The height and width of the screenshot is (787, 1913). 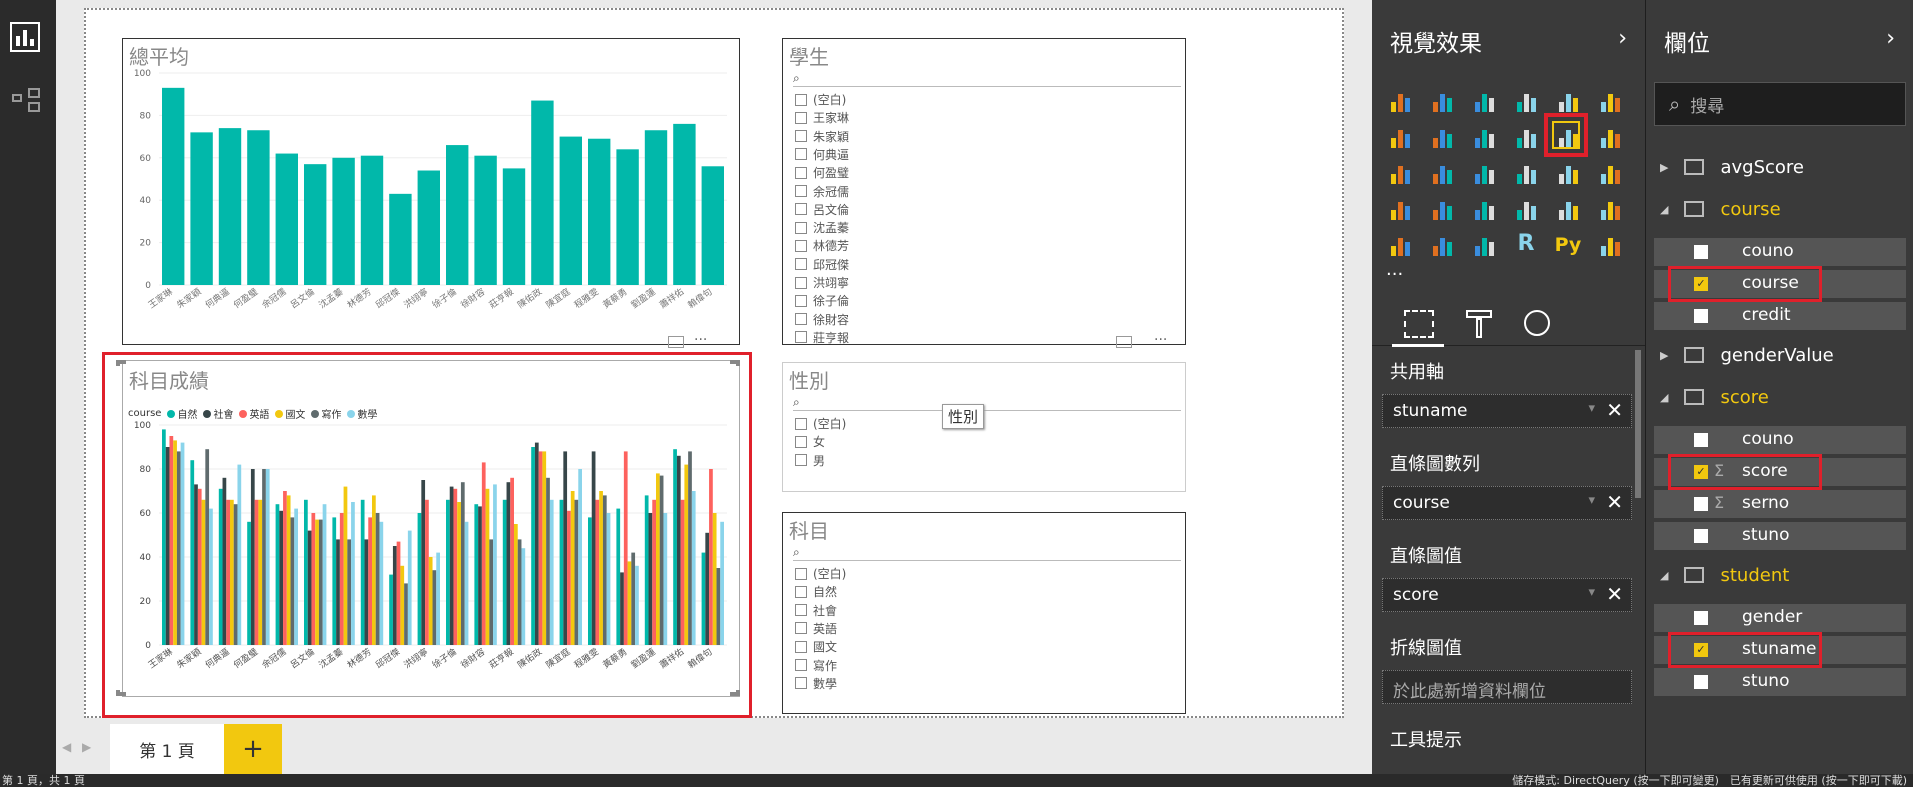 What do you see at coordinates (1400, 134) in the screenshot?
I see `line-chart-icon` at bounding box center [1400, 134].